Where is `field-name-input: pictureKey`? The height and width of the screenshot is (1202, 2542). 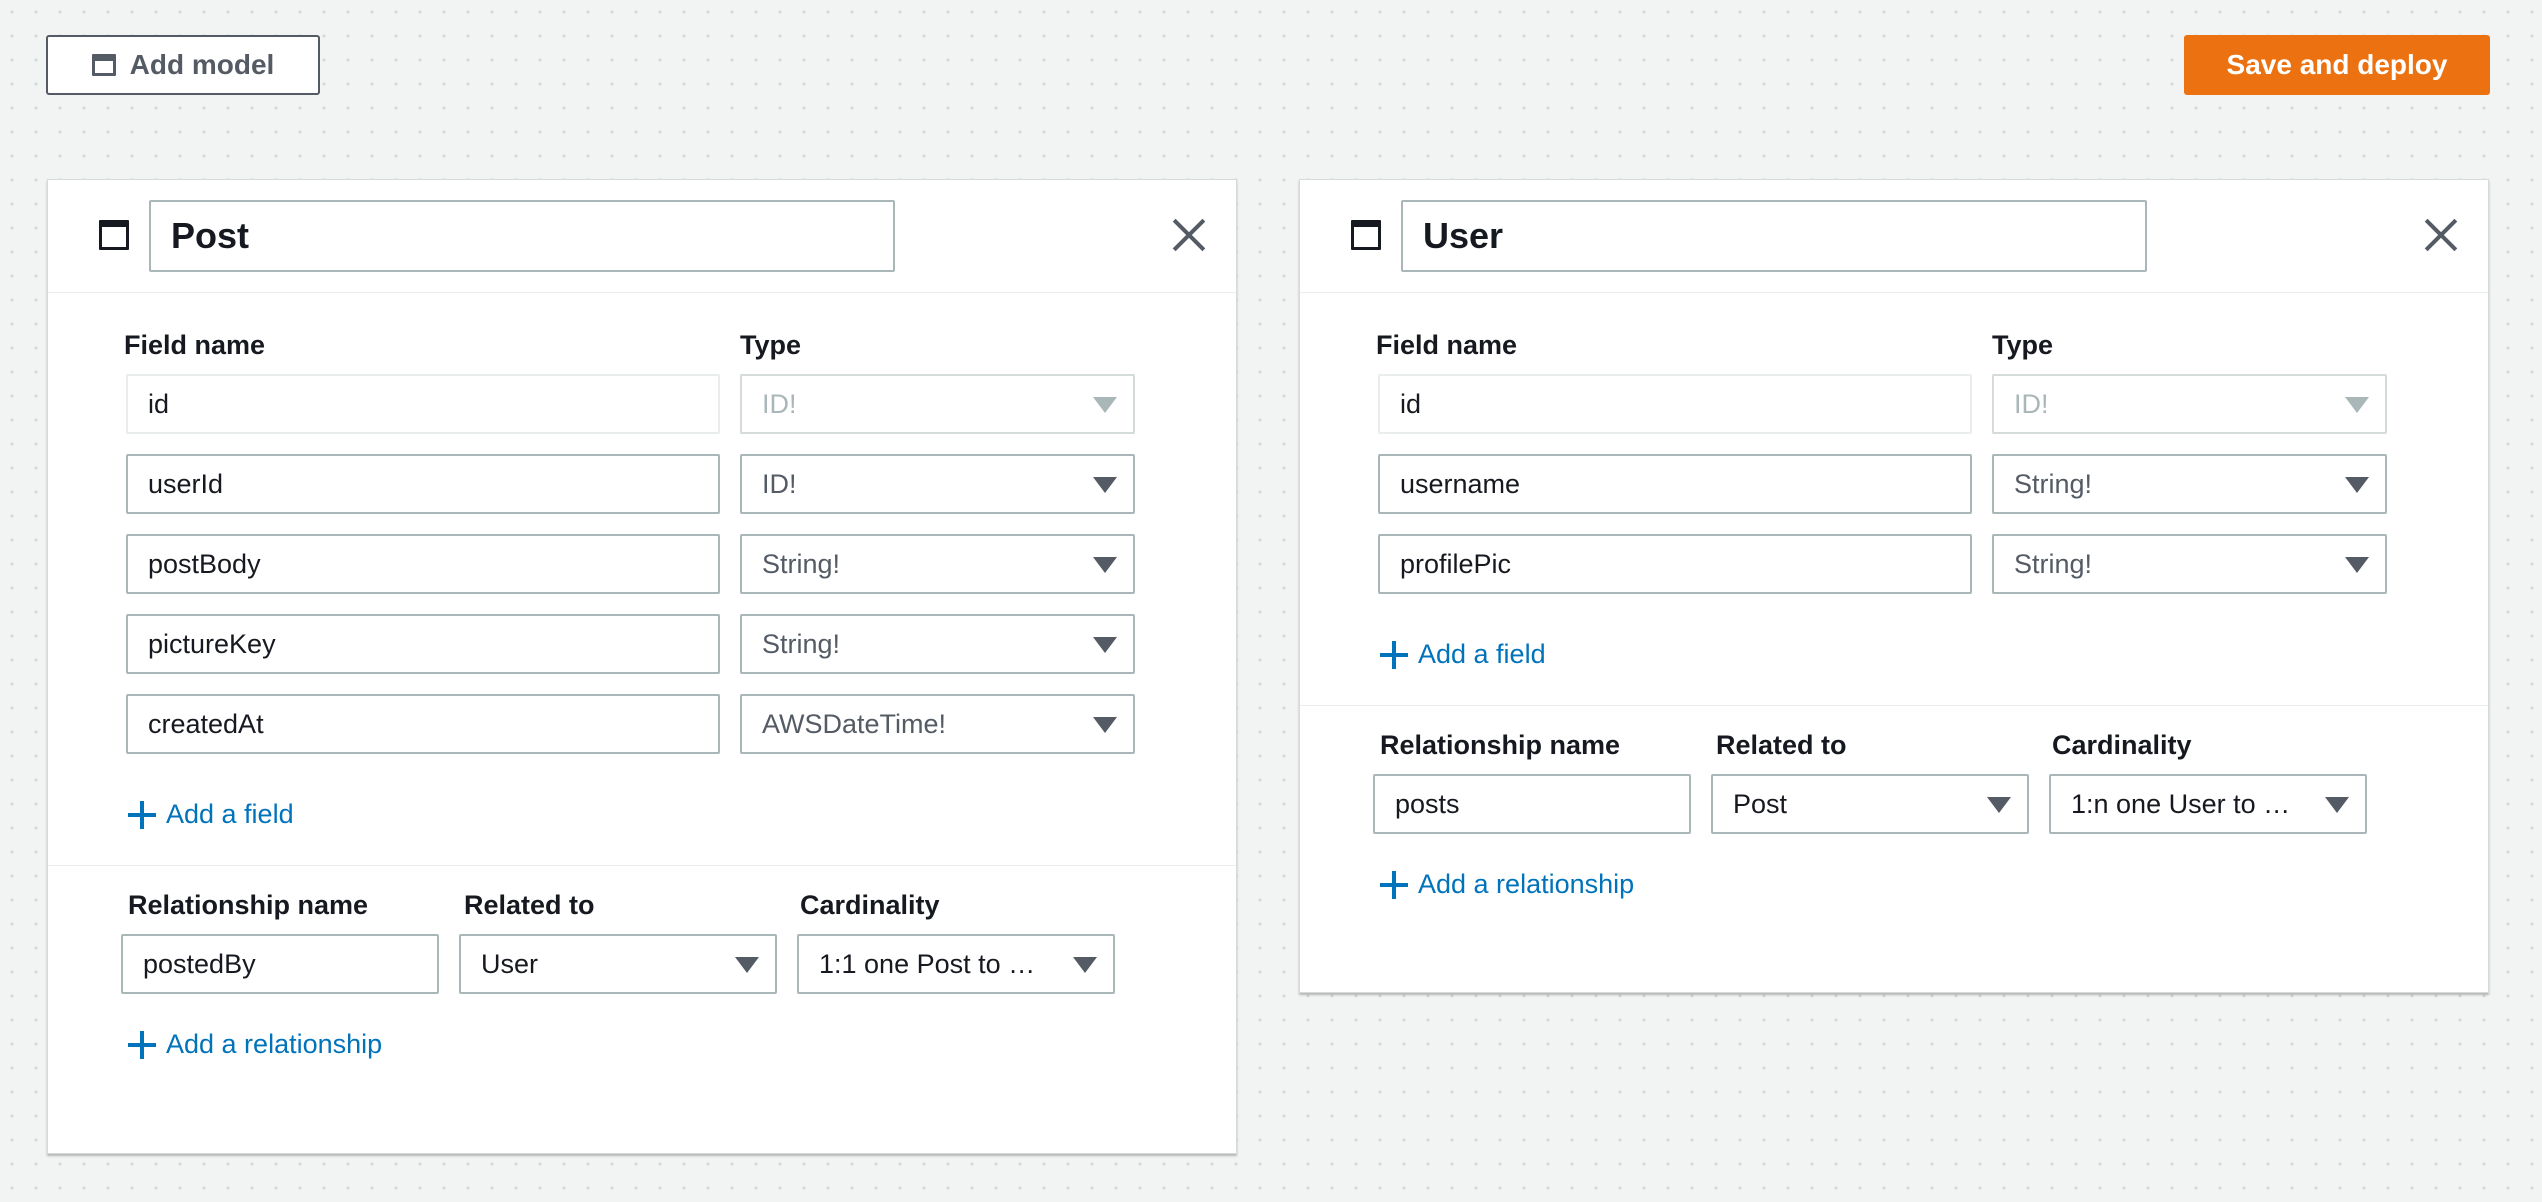 field-name-input: pictureKey is located at coordinates (423, 644).